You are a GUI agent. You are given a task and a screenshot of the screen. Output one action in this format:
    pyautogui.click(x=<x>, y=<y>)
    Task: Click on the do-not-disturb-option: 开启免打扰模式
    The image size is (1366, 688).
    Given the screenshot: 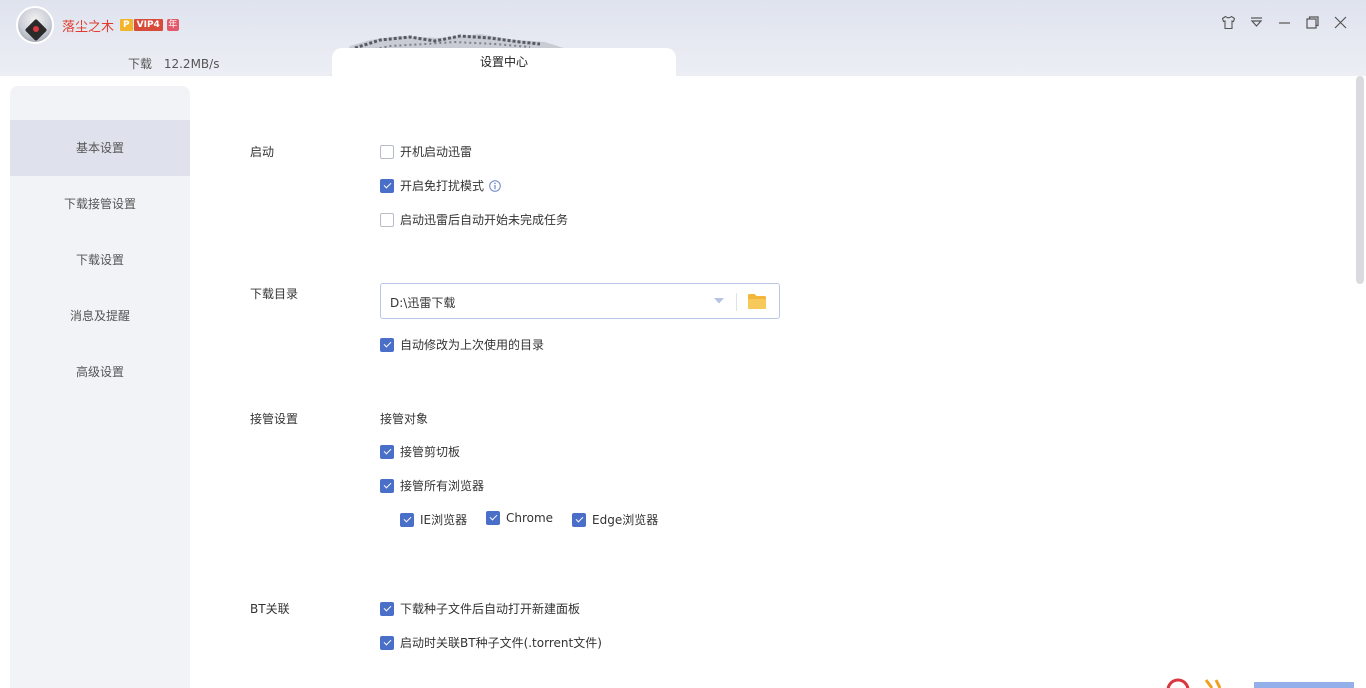 What is the action you would take?
    pyautogui.click(x=440, y=185)
    